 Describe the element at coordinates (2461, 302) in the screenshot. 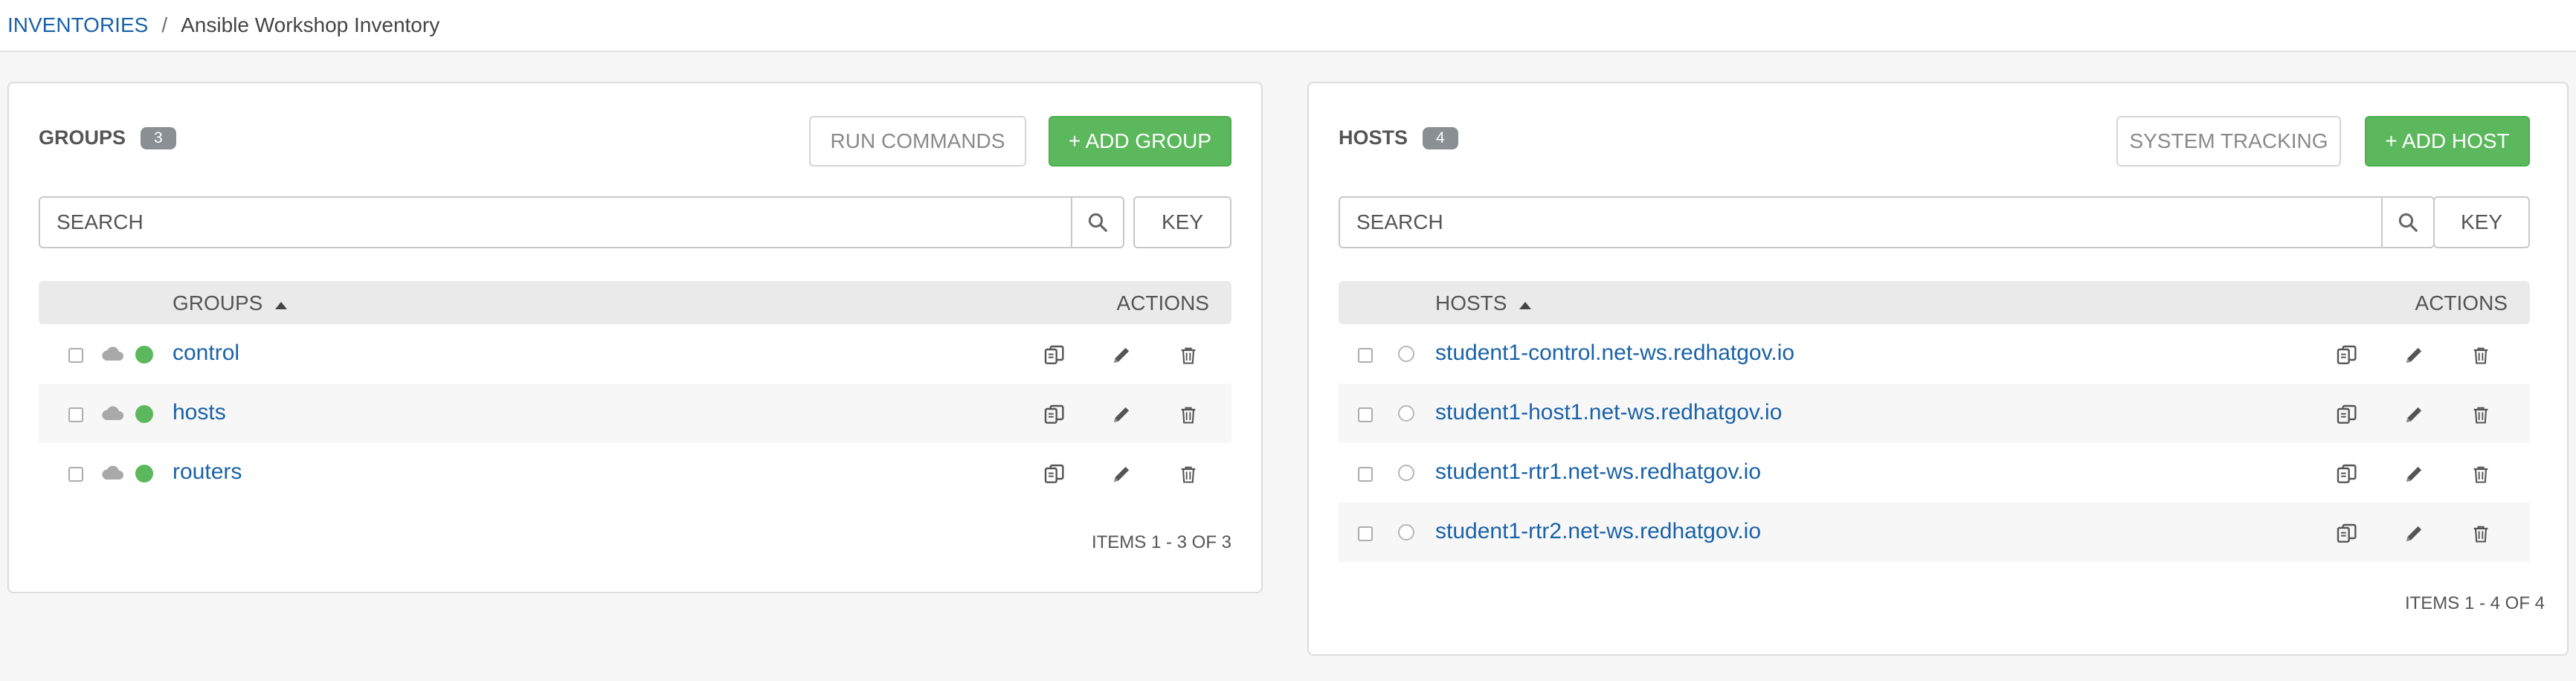

I see `hosts-column-actions: ACTIONS` at that location.